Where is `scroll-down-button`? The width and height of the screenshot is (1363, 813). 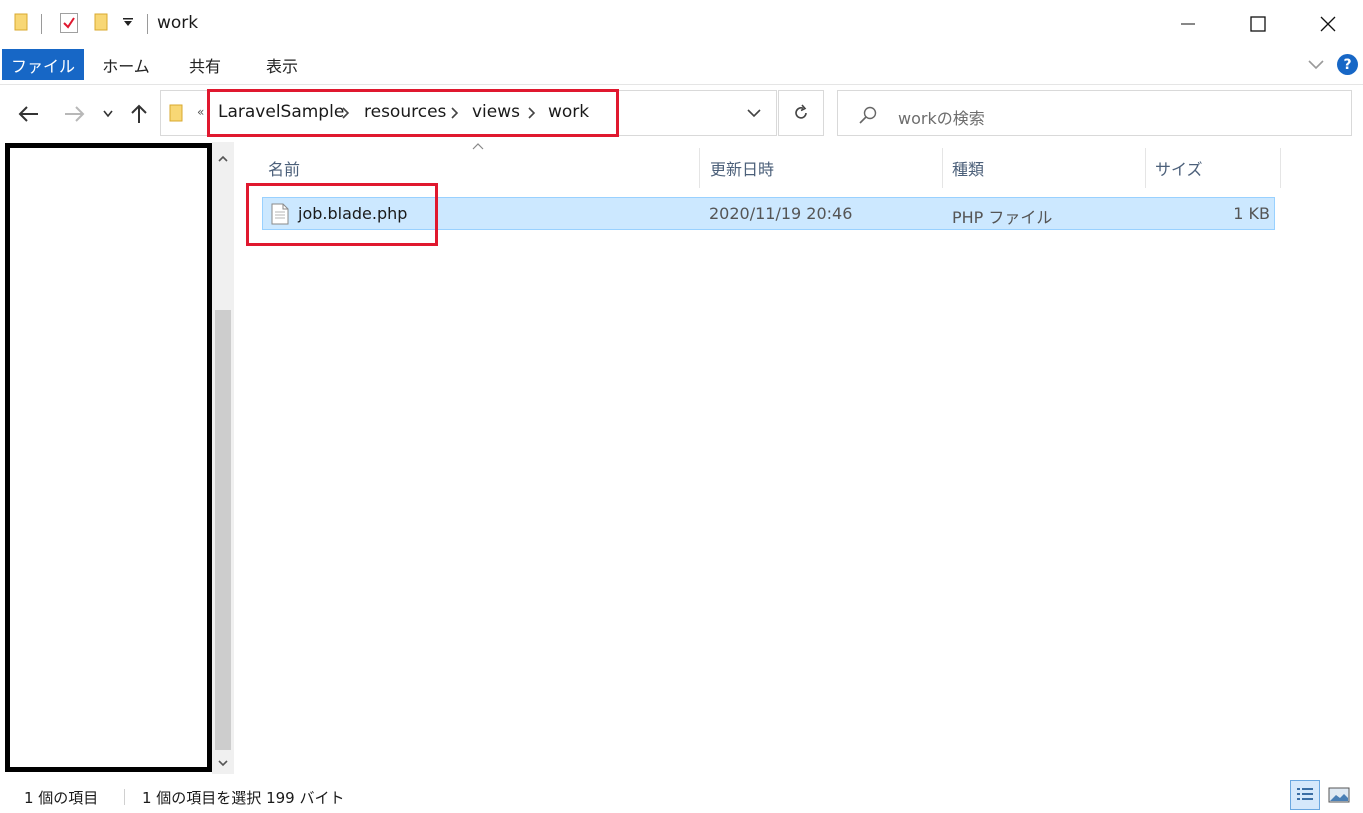 scroll-down-button is located at coordinates (223, 763).